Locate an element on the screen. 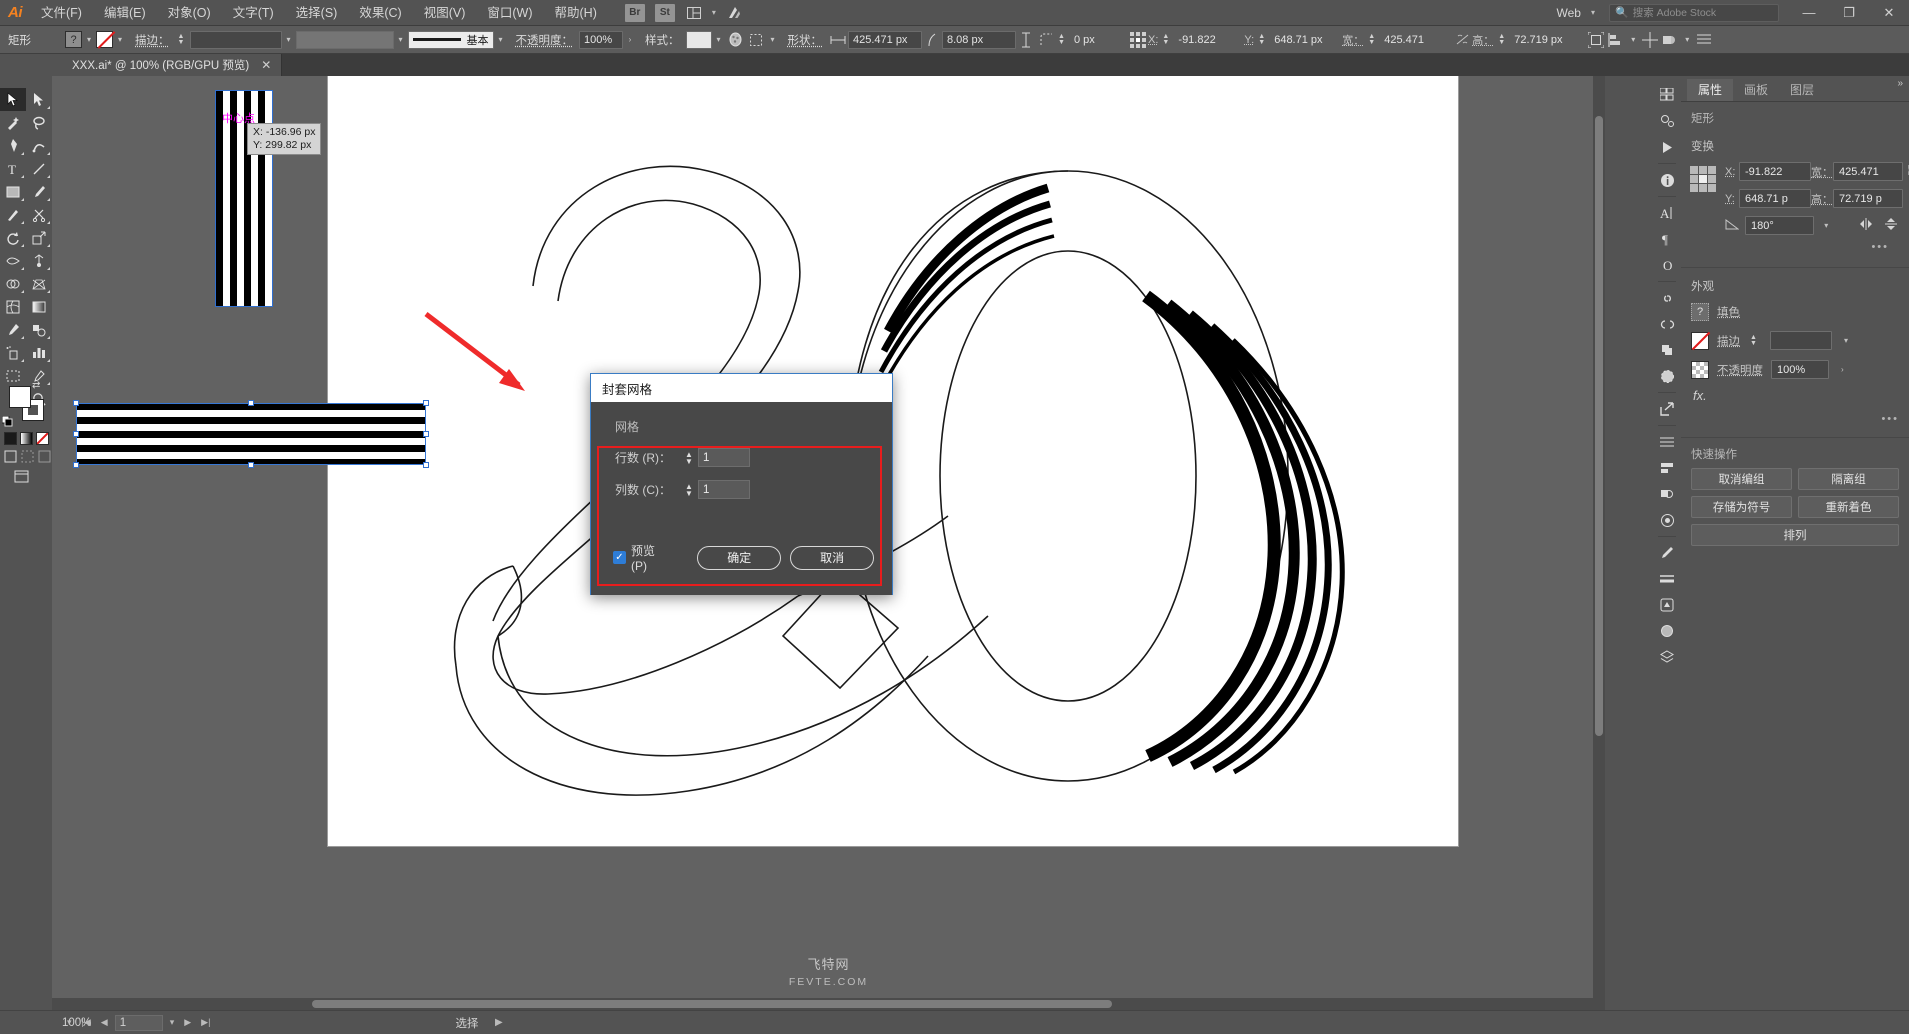 Image resolution: width=1909 pixels, height=1034 pixels. opacity-expand-icon: › is located at coordinates (630, 39).